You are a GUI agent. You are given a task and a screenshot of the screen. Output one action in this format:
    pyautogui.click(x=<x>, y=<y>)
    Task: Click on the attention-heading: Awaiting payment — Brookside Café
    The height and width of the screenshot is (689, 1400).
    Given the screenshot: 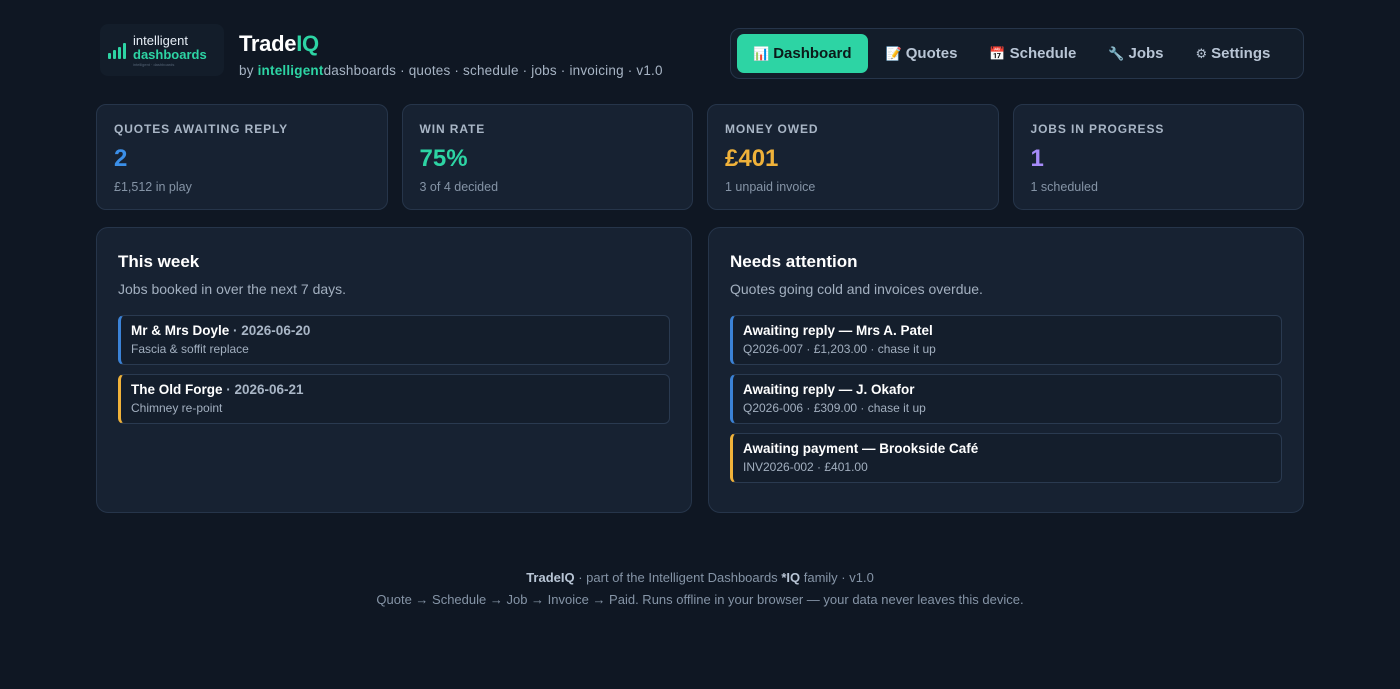 What is the action you would take?
    pyautogui.click(x=861, y=448)
    